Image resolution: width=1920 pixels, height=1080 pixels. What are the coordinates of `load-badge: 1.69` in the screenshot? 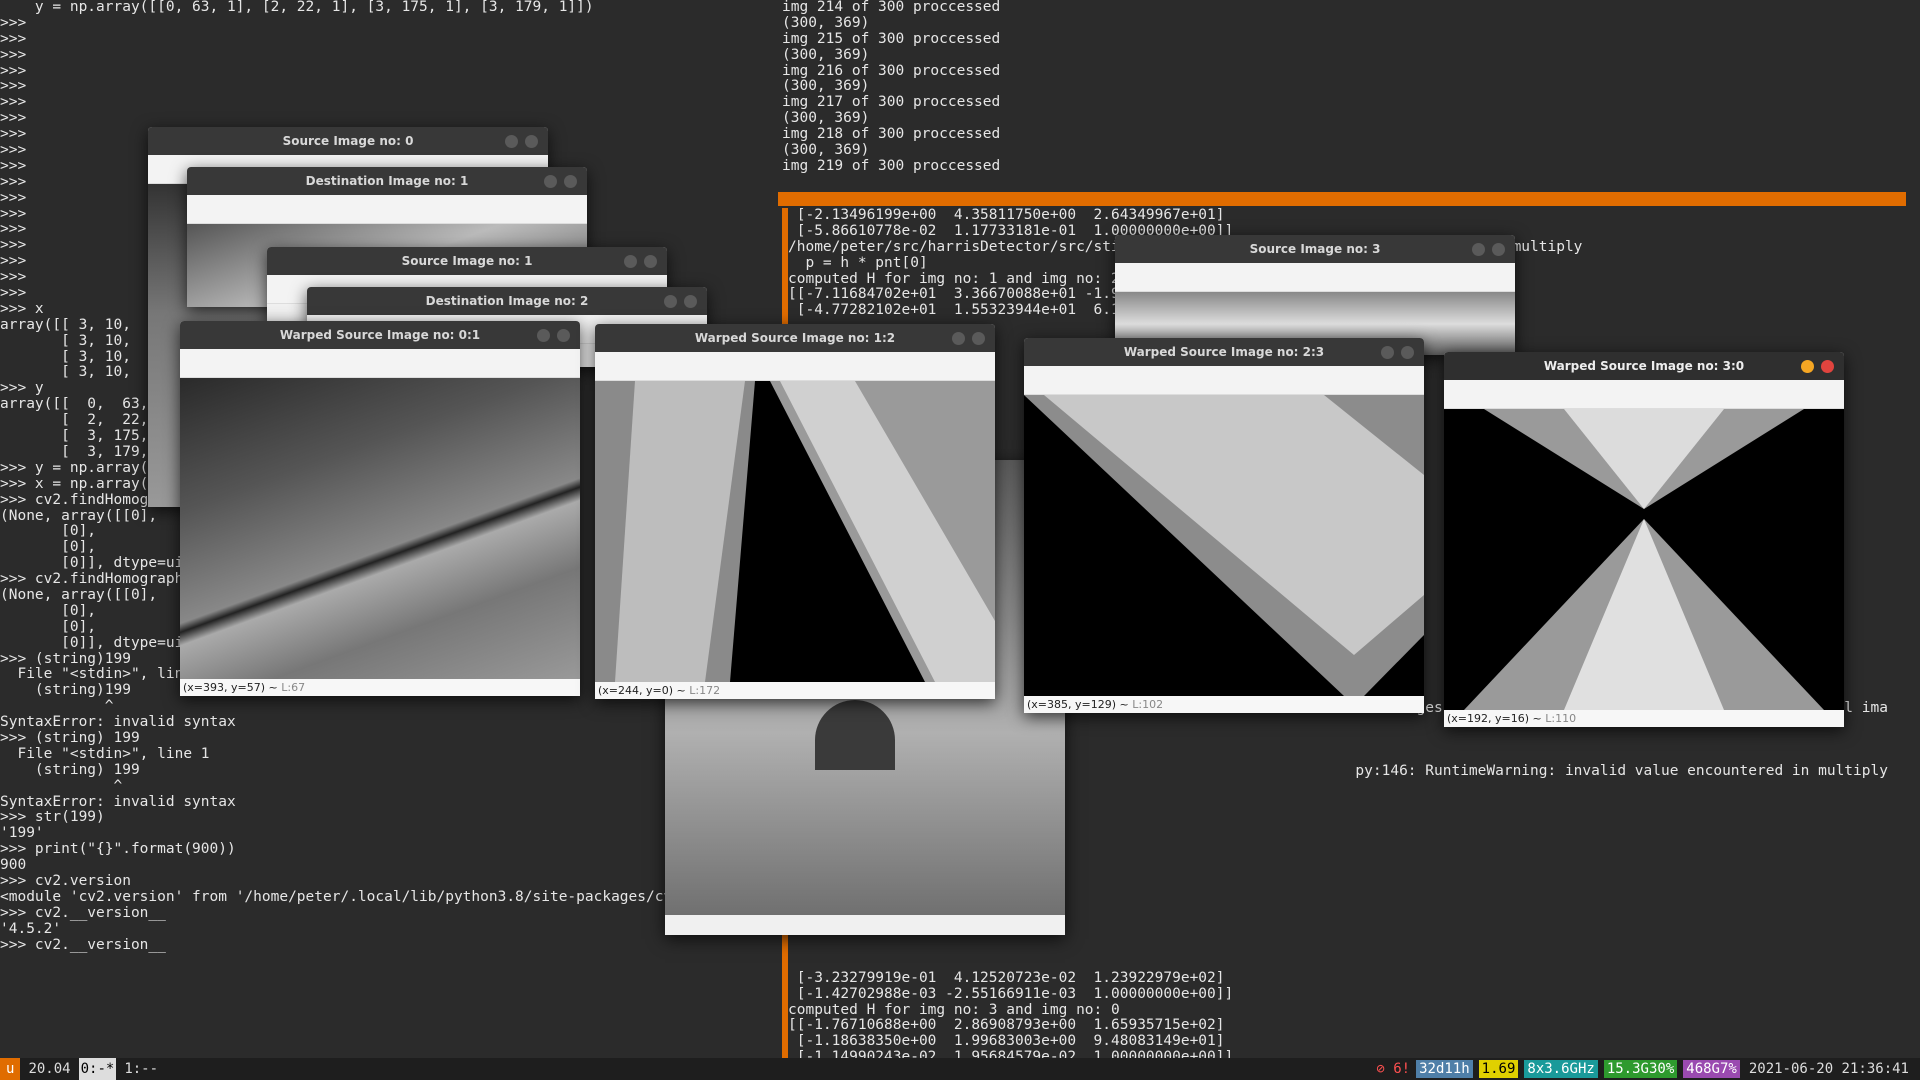 It's located at (1498, 1069).